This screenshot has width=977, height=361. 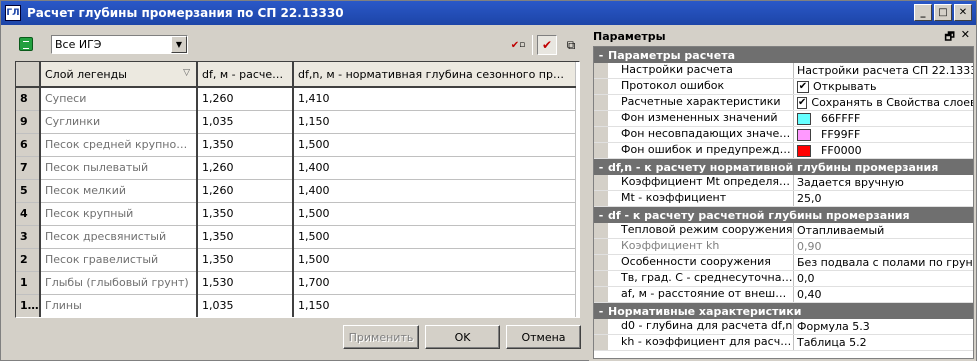 I want to click on property-row: Коэффициент kh 0,90, so click(x=783, y=247).